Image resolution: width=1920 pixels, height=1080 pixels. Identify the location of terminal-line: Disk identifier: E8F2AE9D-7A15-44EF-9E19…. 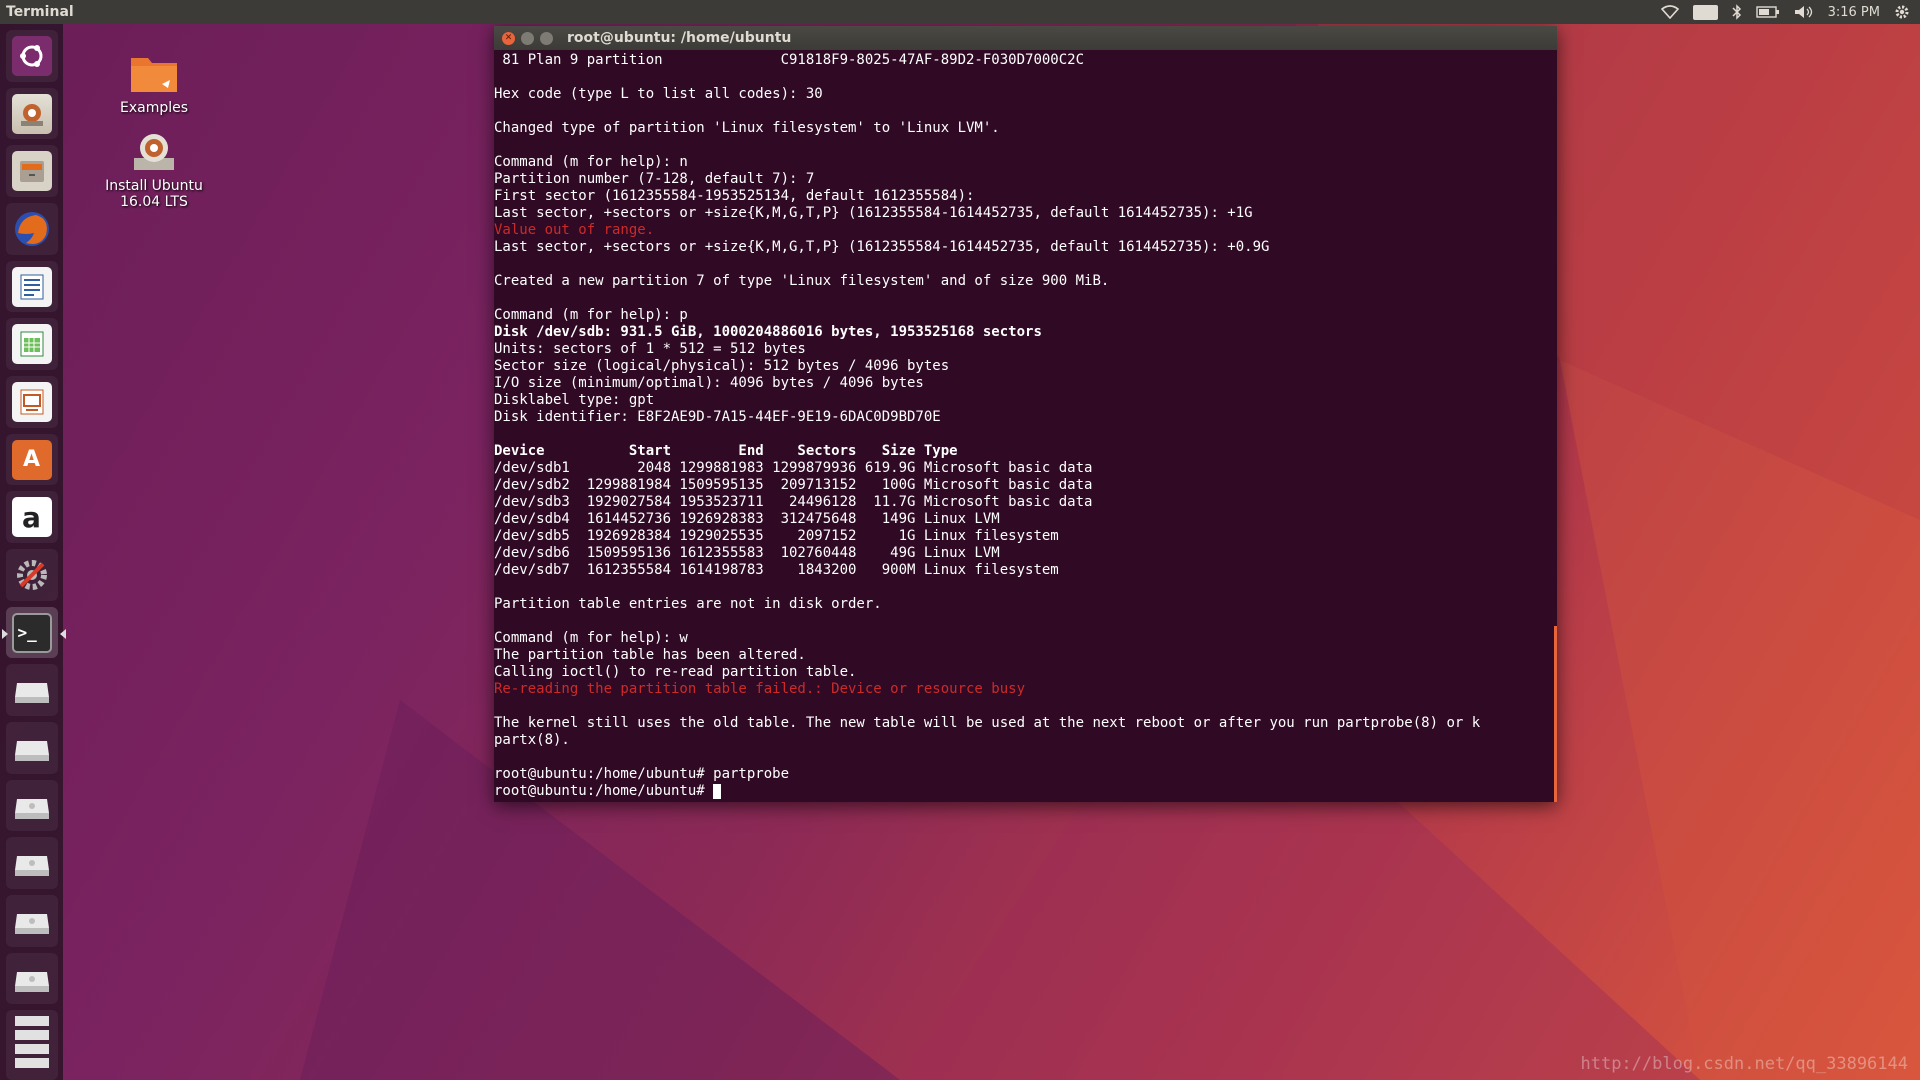
(717, 417).